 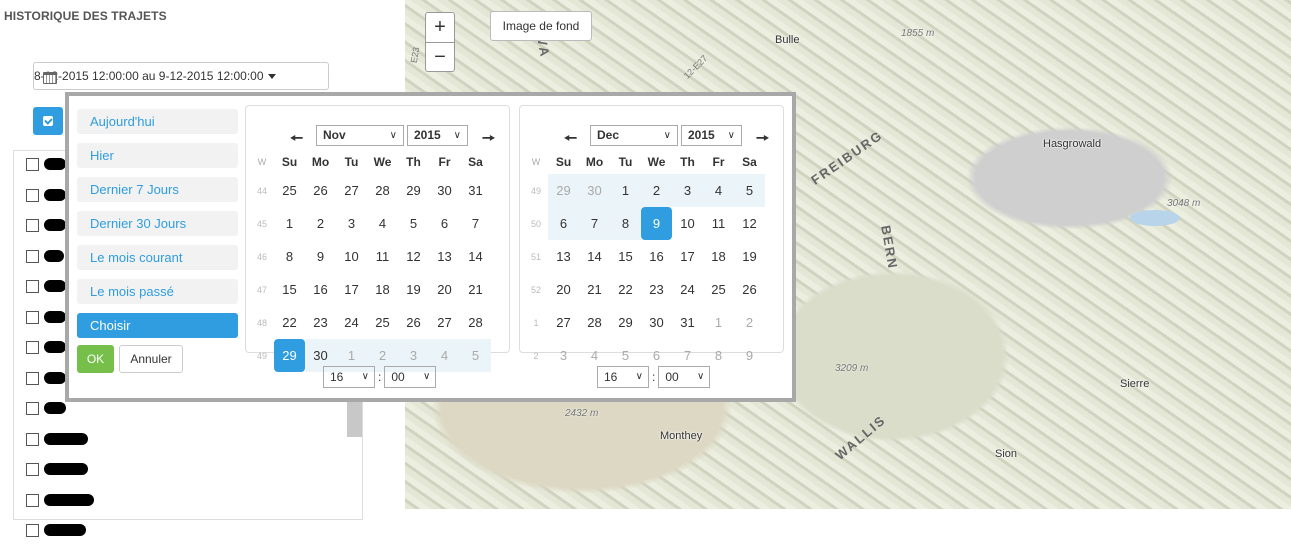 I want to click on year-select: 2015 ∨, so click(x=437, y=135).